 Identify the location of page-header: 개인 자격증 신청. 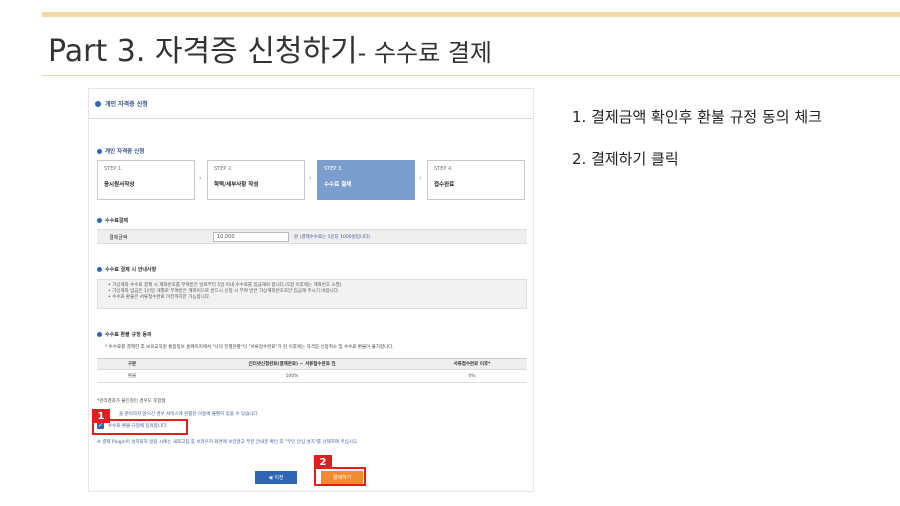
(311, 104).